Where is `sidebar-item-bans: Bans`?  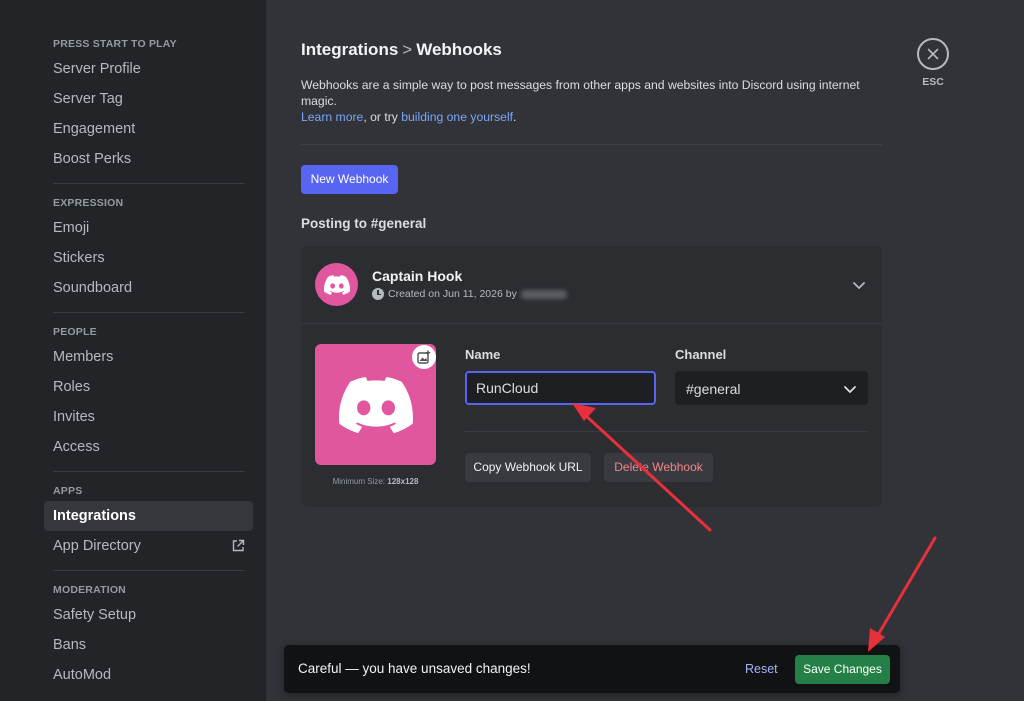 sidebar-item-bans: Bans is located at coordinates (148, 645).